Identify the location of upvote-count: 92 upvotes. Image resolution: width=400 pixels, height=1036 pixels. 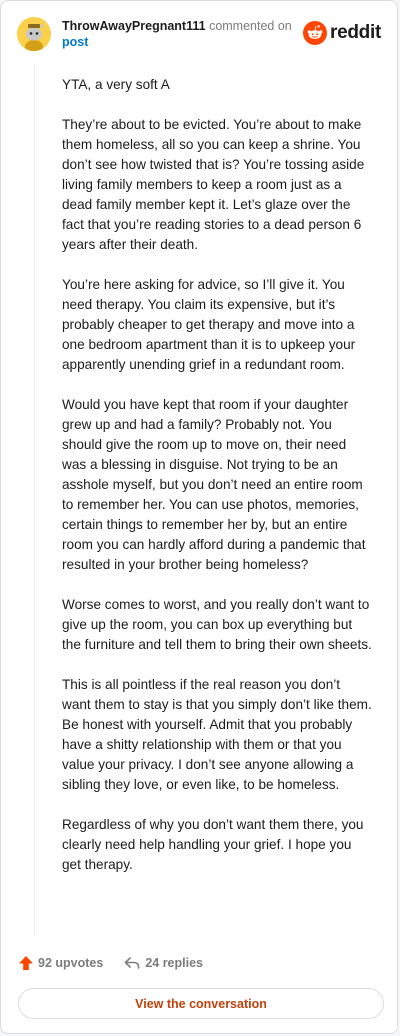
(71, 963).